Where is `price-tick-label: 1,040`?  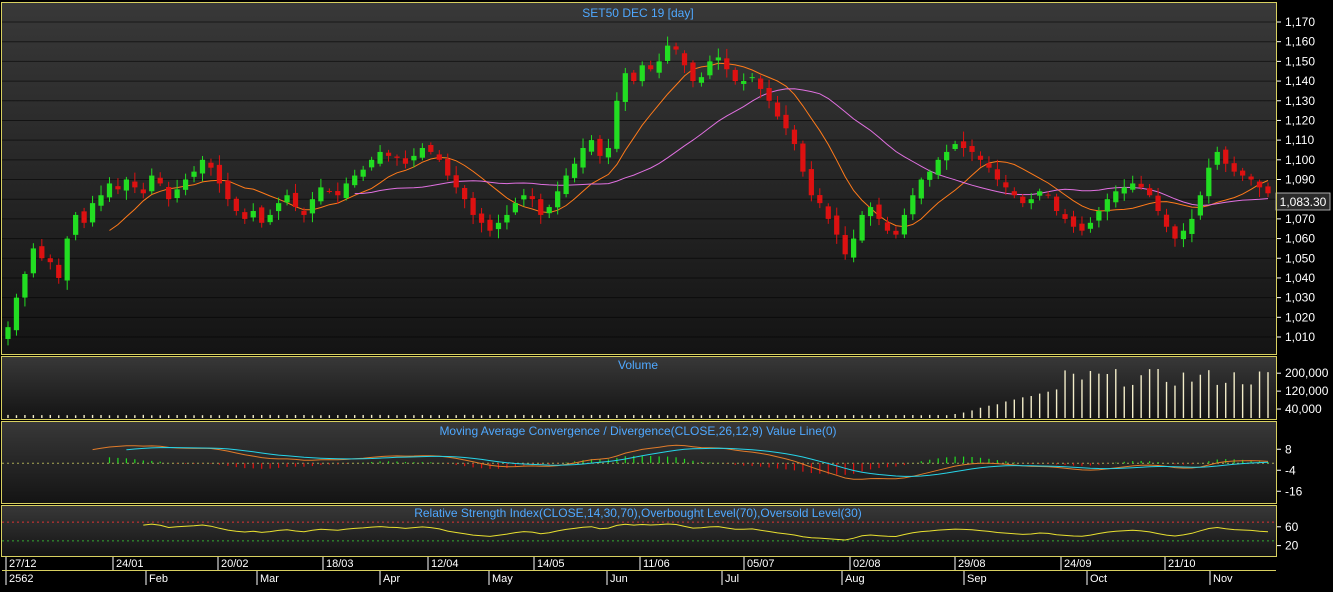
price-tick-label: 1,040 is located at coordinates (1300, 278).